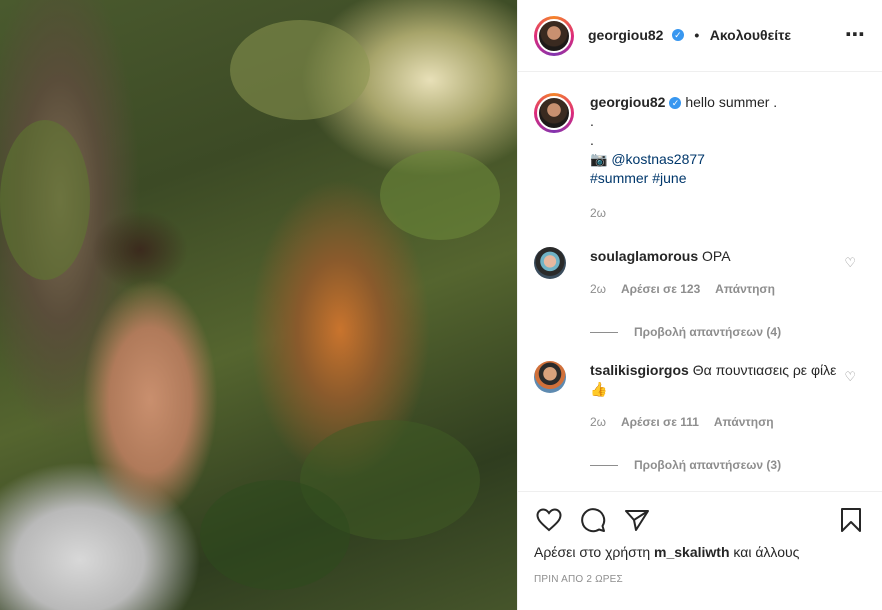  I want to click on camera-icon: 📷, so click(599, 159).